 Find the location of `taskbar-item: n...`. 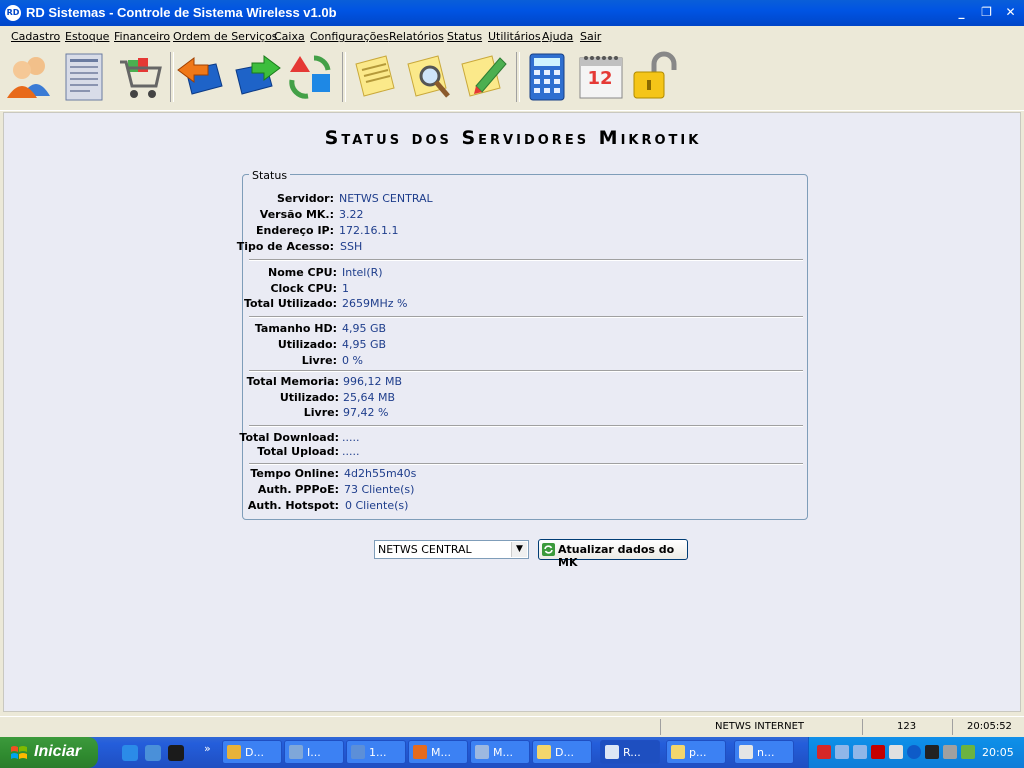

taskbar-item: n... is located at coordinates (764, 752).